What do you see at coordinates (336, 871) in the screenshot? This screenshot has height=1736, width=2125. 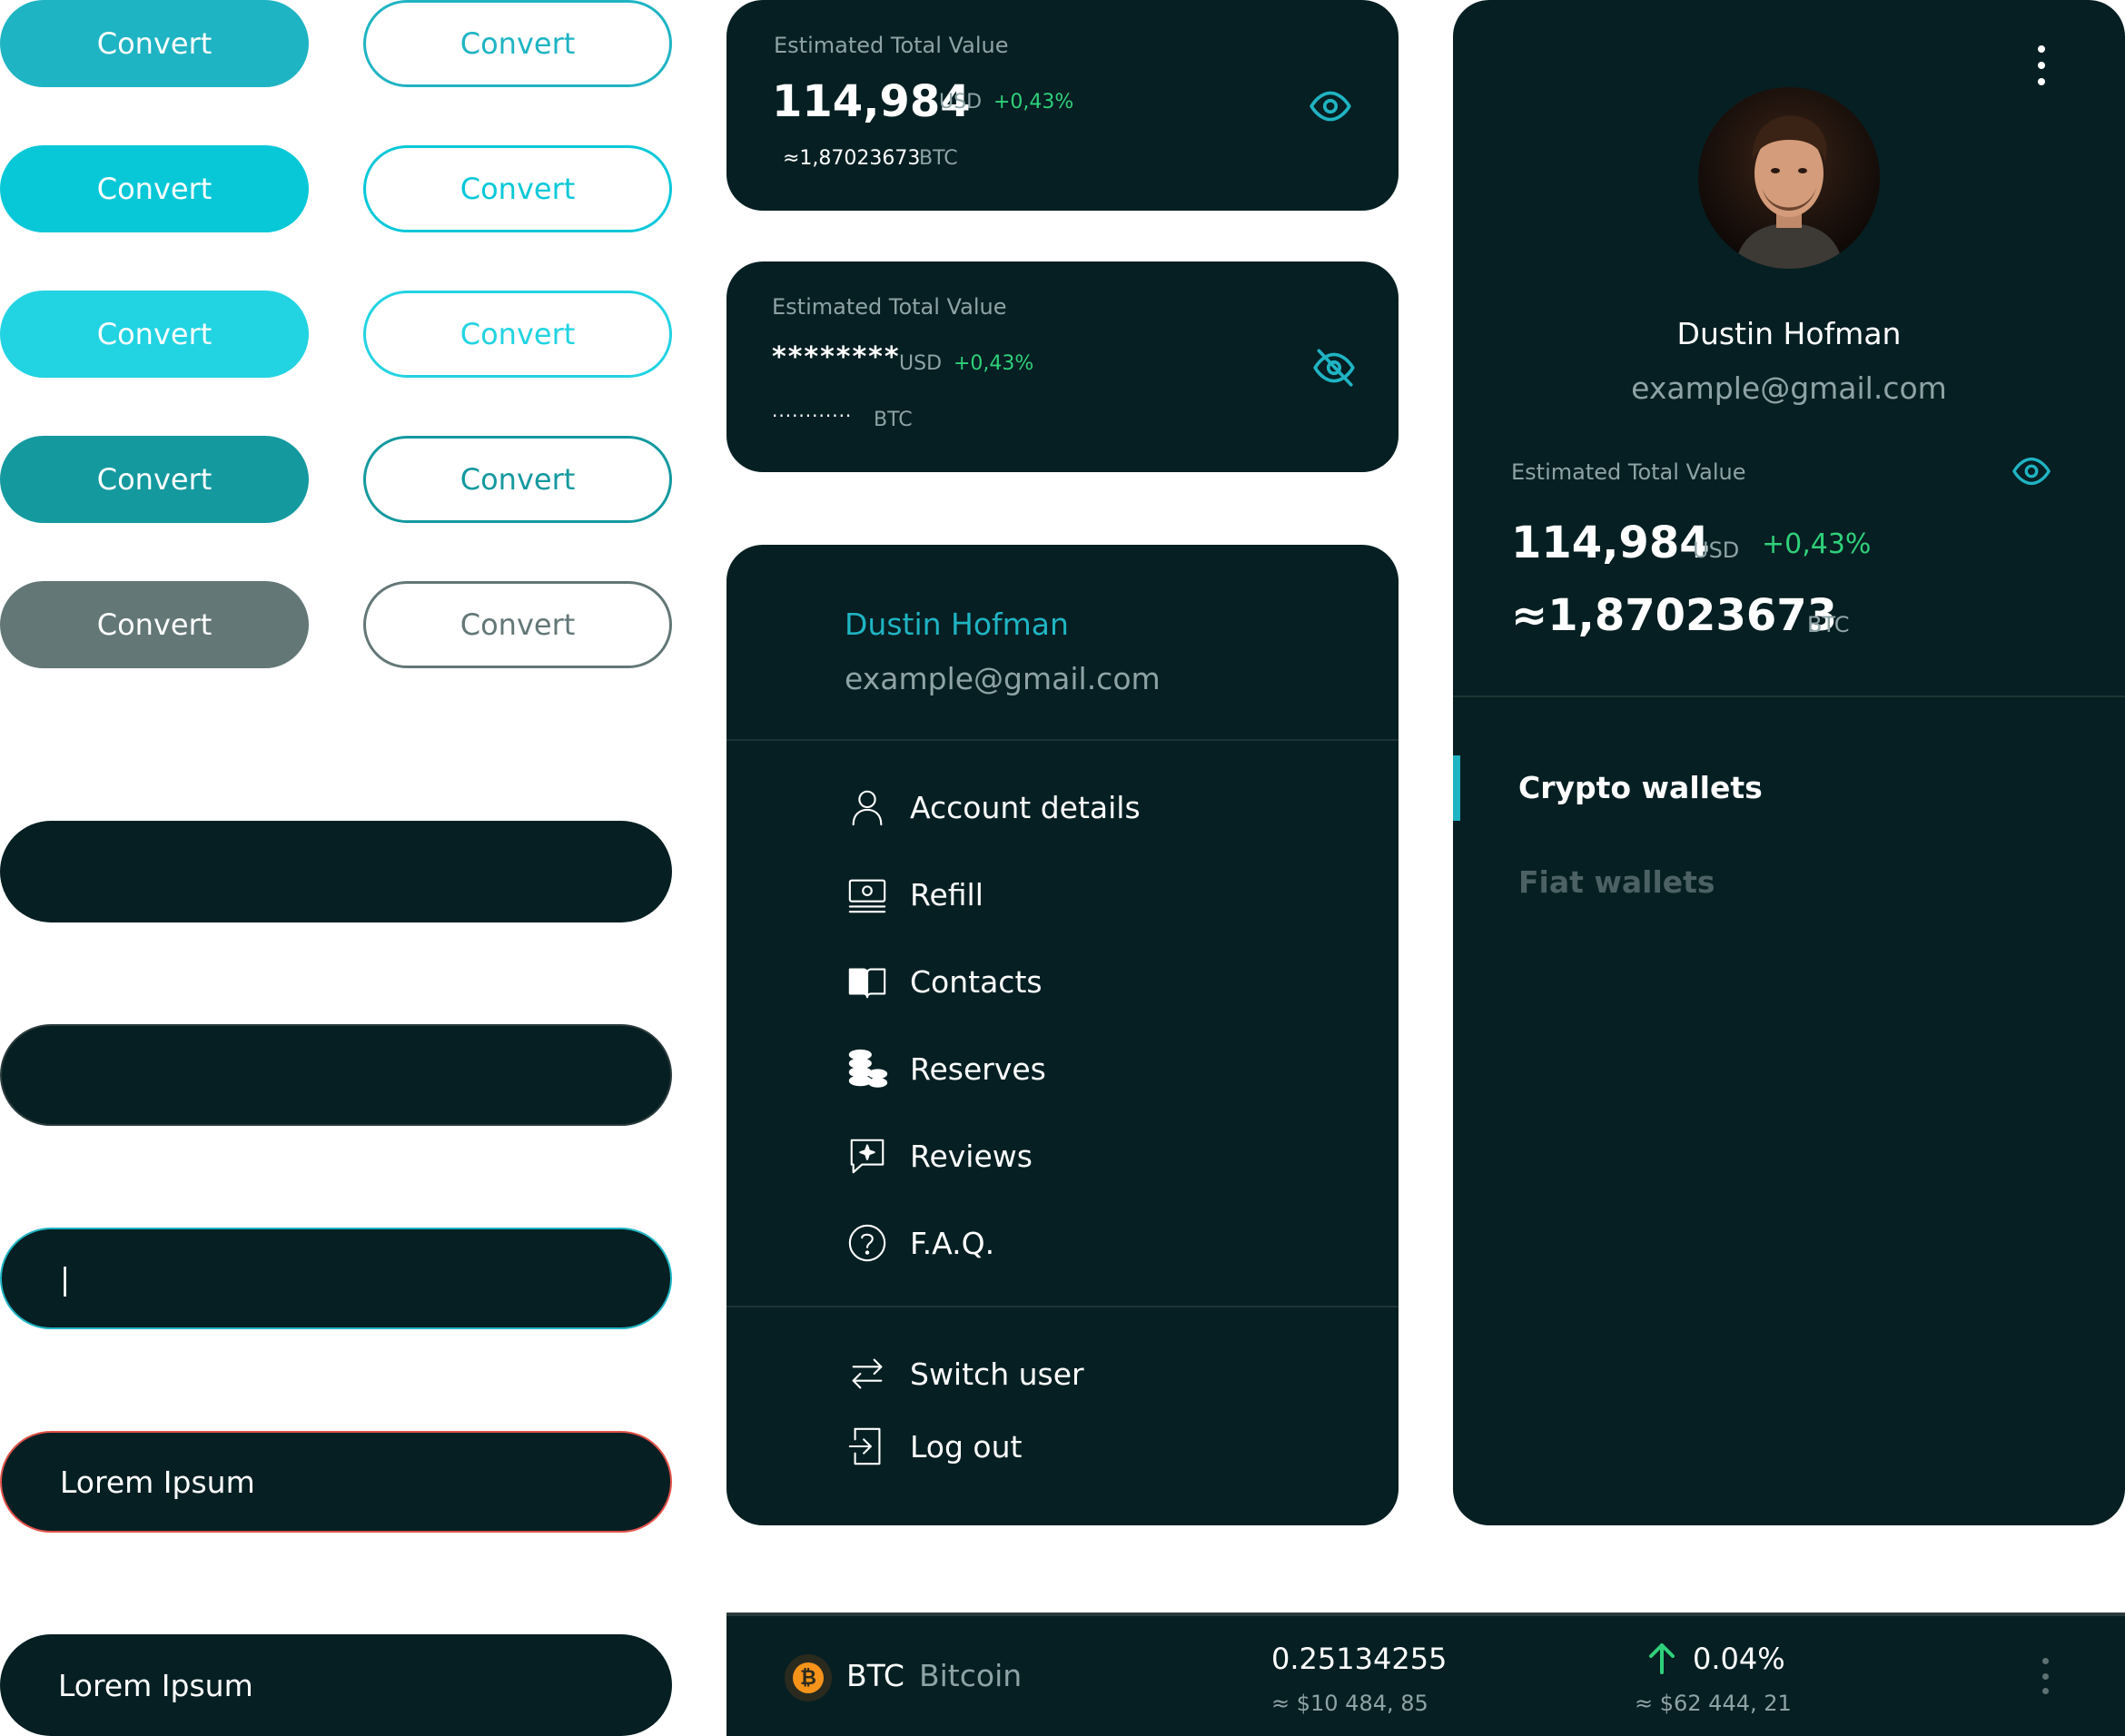 I see `input-field-default` at bounding box center [336, 871].